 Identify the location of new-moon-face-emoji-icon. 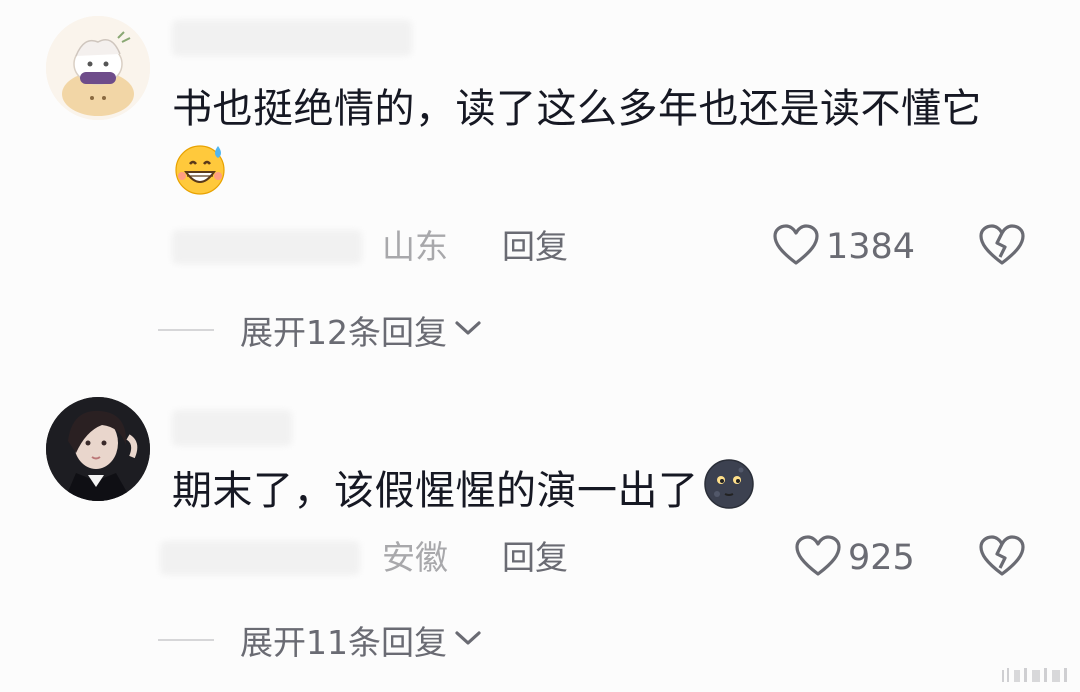
(729, 493).